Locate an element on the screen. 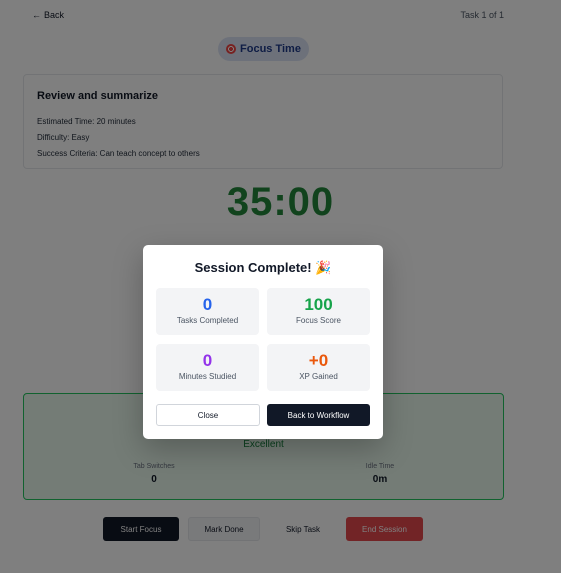  xp-gained-label: XP Gained is located at coordinates (318, 376).